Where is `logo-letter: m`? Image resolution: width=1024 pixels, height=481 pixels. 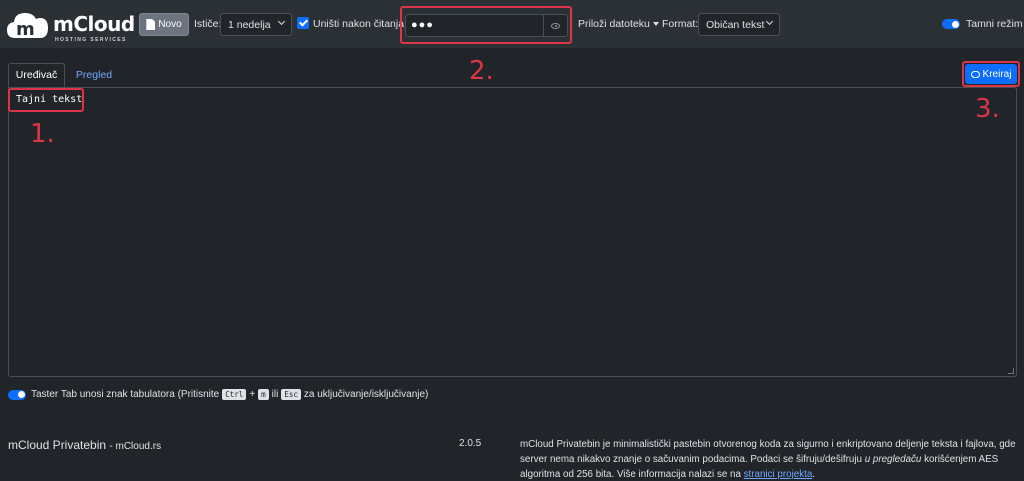
logo-letter: m is located at coordinates (25, 29).